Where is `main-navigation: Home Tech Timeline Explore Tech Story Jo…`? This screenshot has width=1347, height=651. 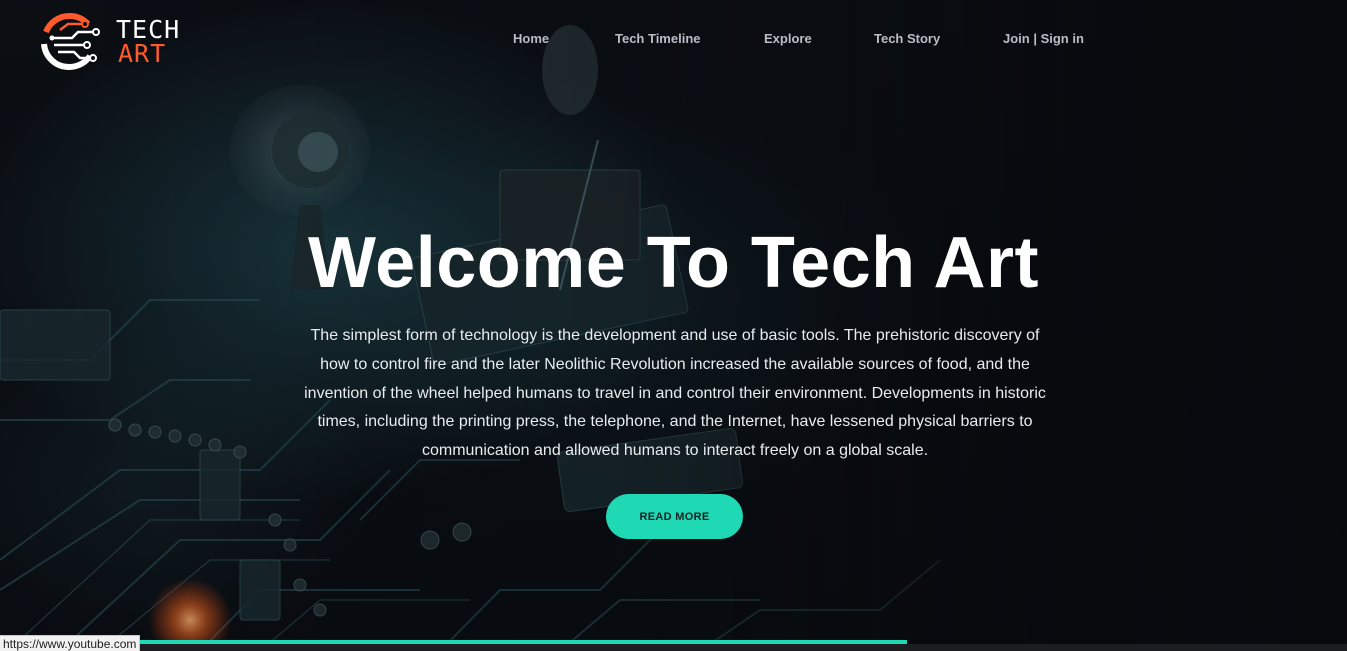
main-navigation: Home Tech Timeline Explore Tech Story Jo… is located at coordinates (673, 41).